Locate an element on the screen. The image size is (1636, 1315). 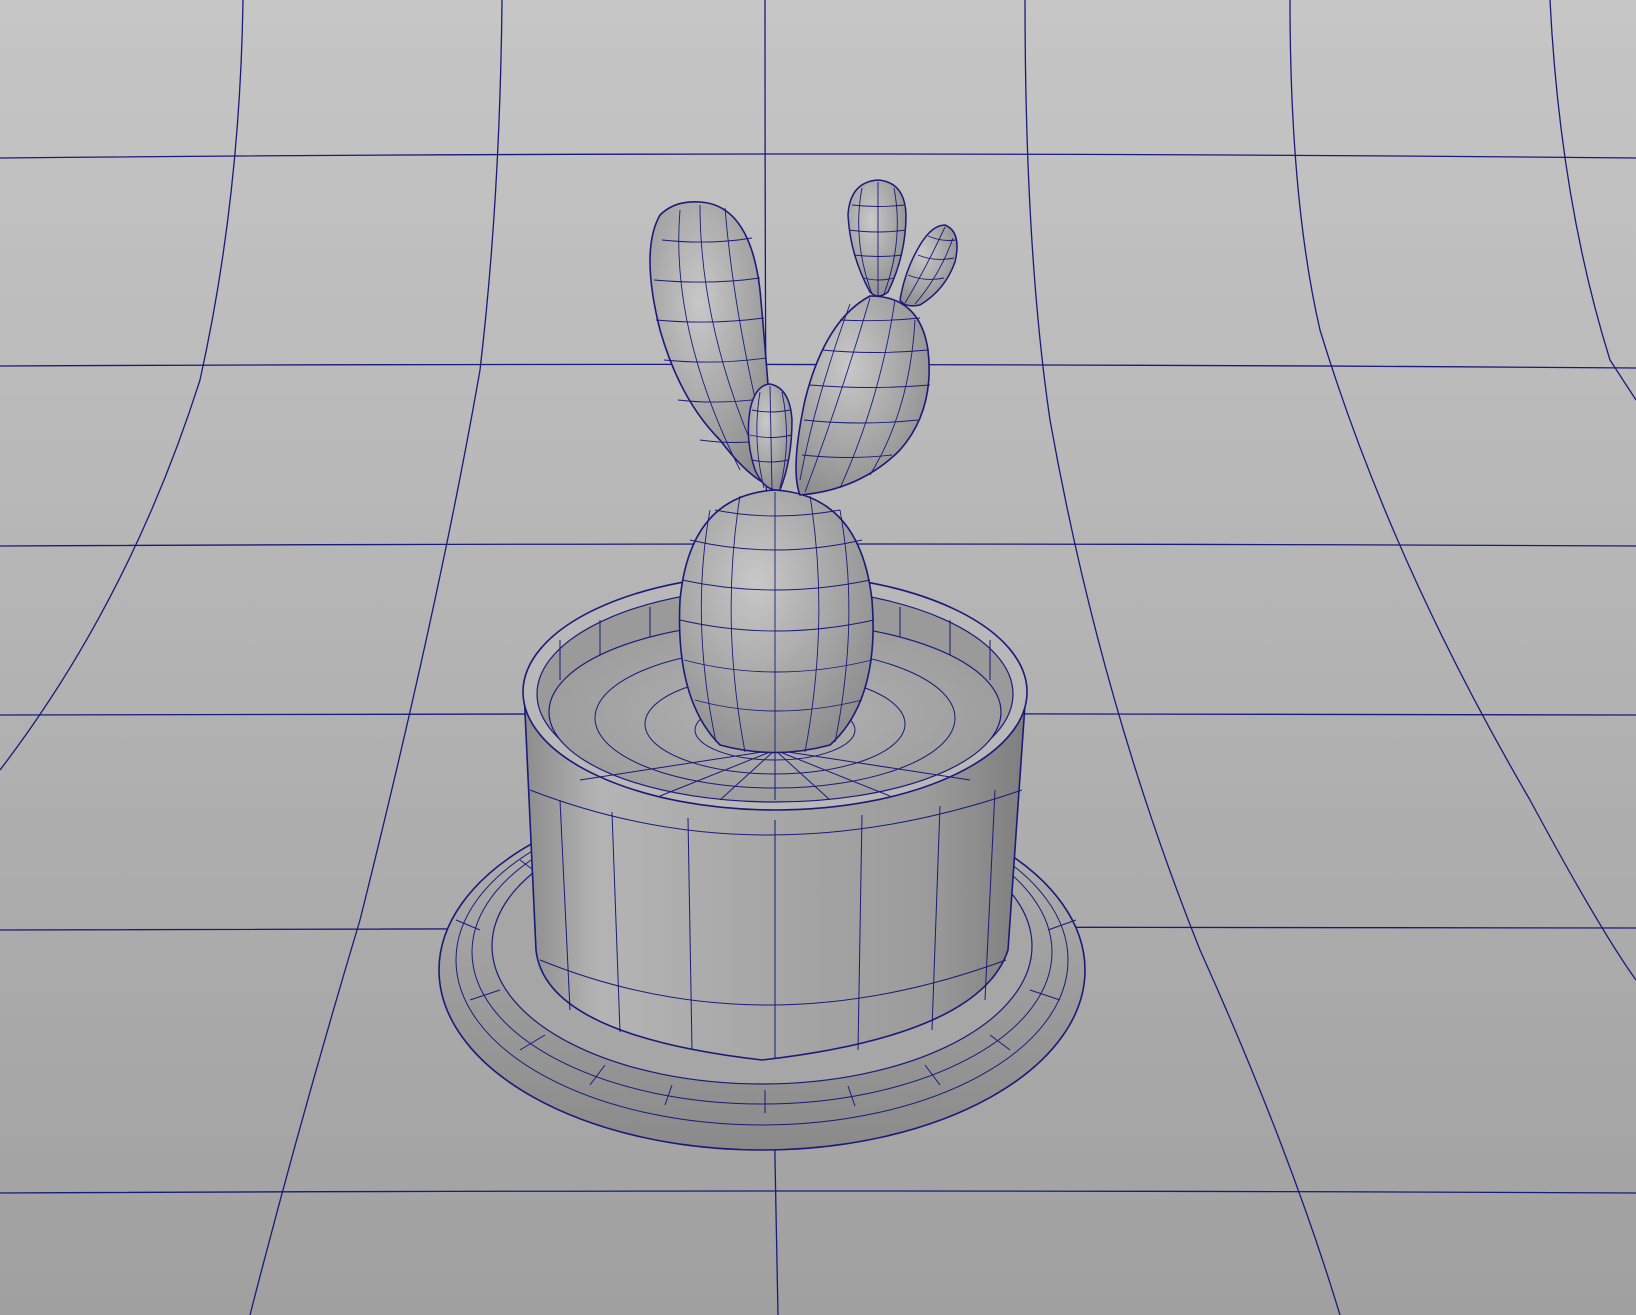
cactus-body is located at coordinates (776, 622).